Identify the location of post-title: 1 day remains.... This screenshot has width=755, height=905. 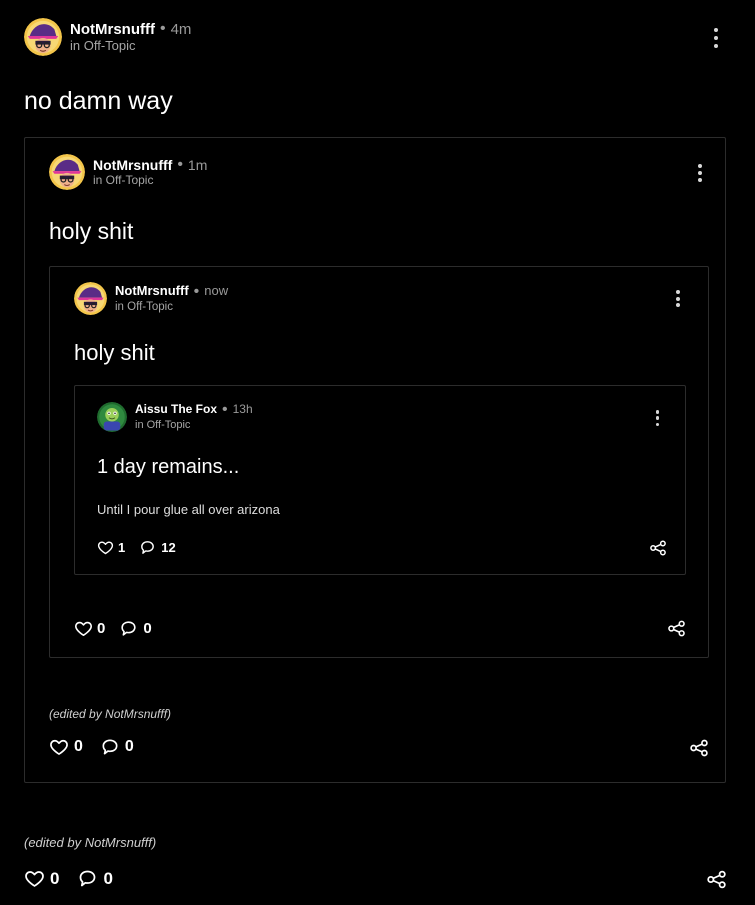
(168, 467).